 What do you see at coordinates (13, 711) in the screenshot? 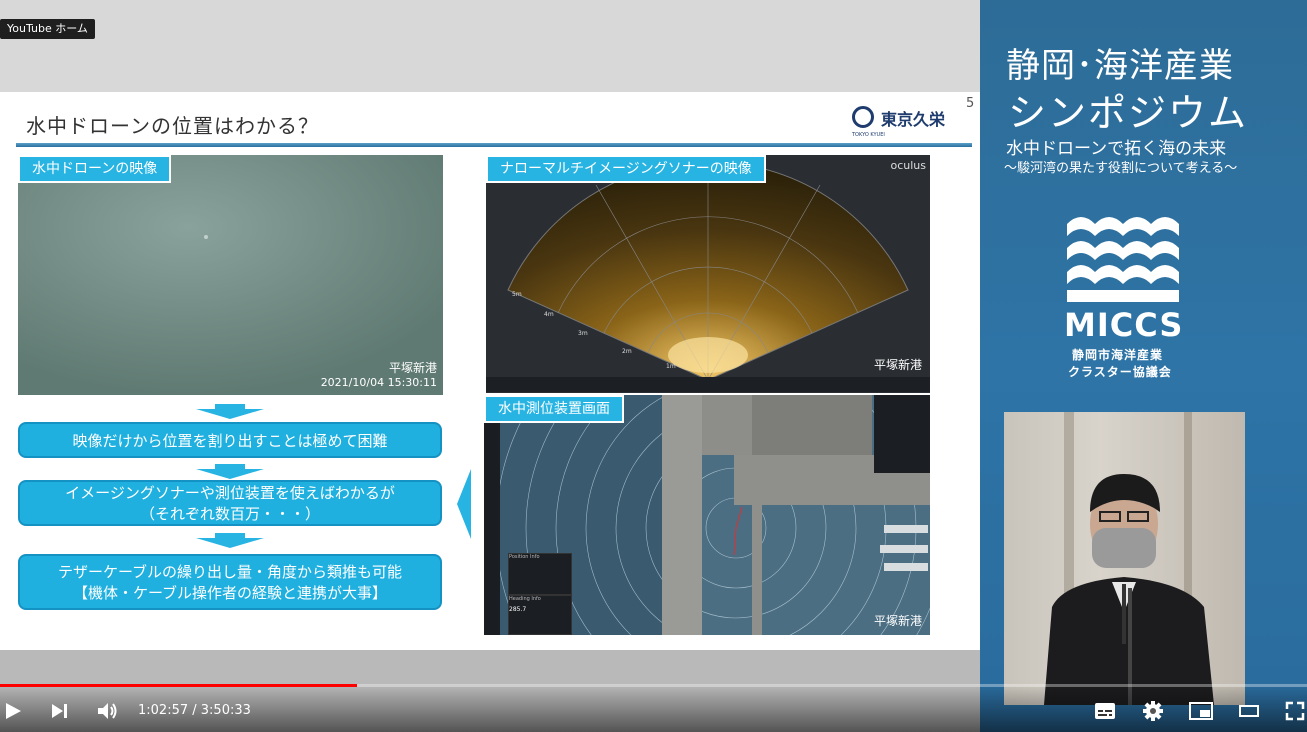
I see `play-icon` at bounding box center [13, 711].